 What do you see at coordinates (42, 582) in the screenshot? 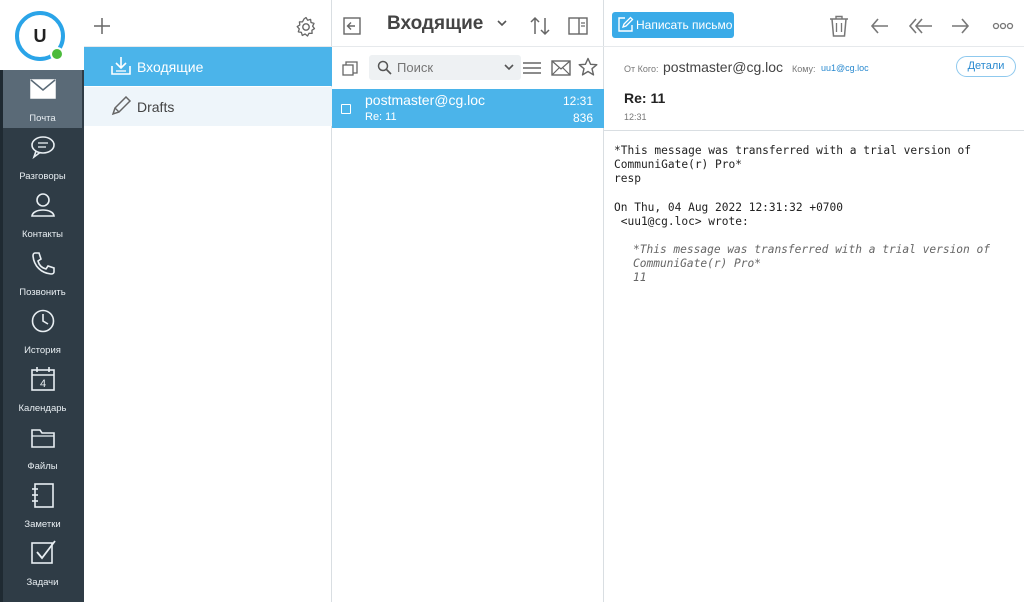
I see `rail-label: Задачи` at bounding box center [42, 582].